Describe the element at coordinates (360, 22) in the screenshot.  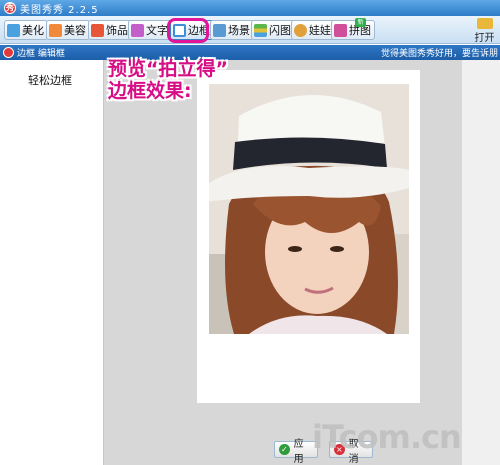
I see `new-badge: 新` at that location.